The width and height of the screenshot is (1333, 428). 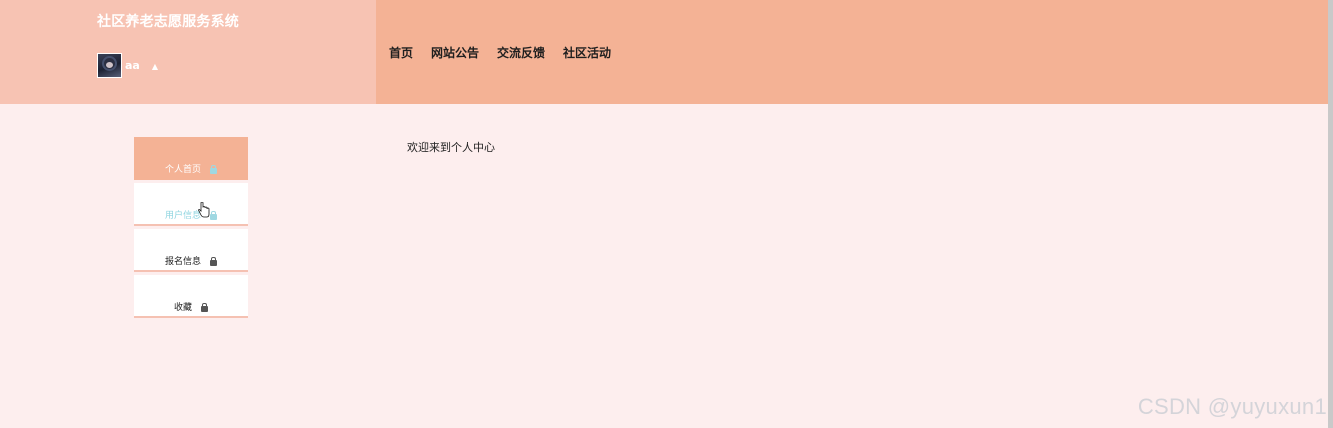 I want to click on nav-item-home: 首页, so click(x=401, y=52).